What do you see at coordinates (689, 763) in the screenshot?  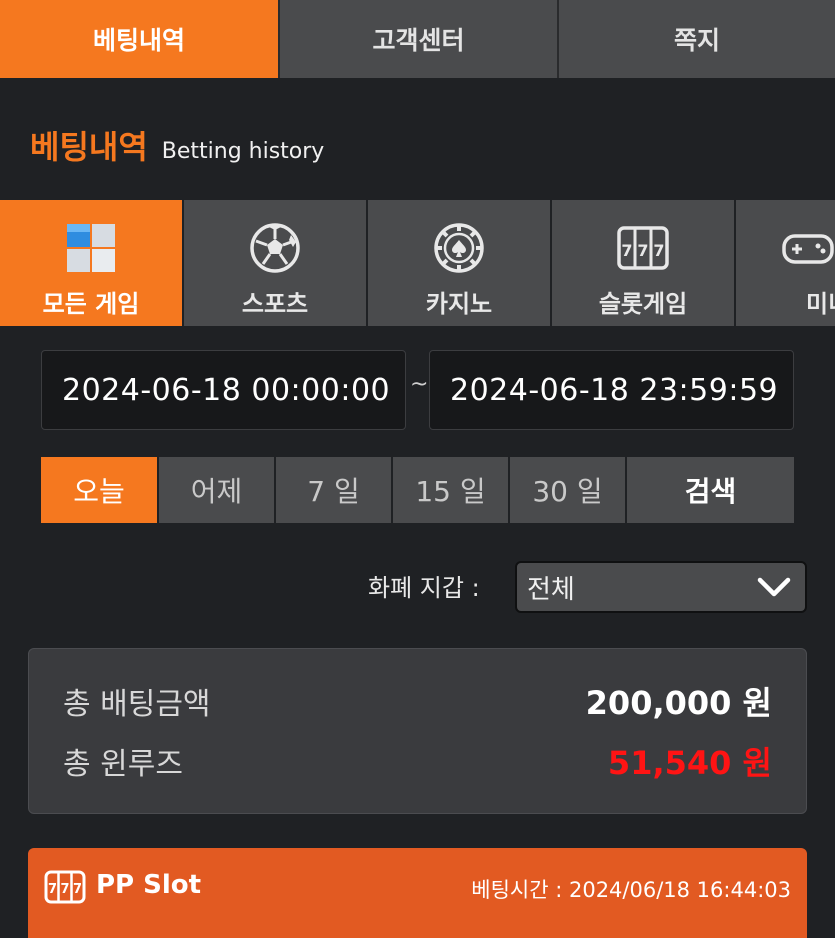 I see `total-winloss-value: 51,540 원` at bounding box center [689, 763].